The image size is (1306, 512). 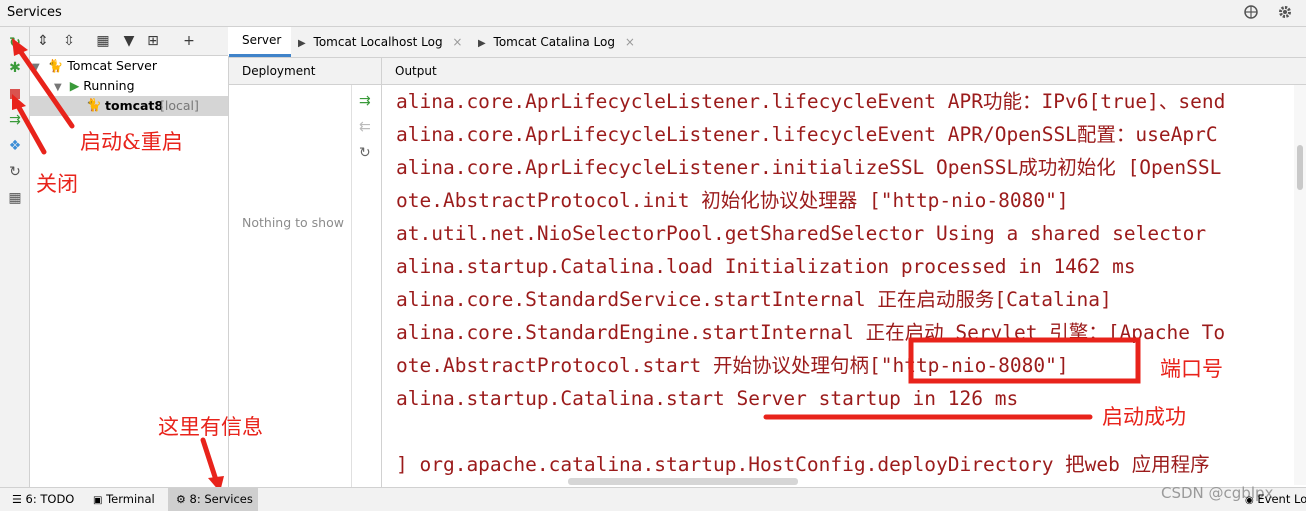 I want to click on annotation-info-here: 这里有信息, so click(x=210, y=427).